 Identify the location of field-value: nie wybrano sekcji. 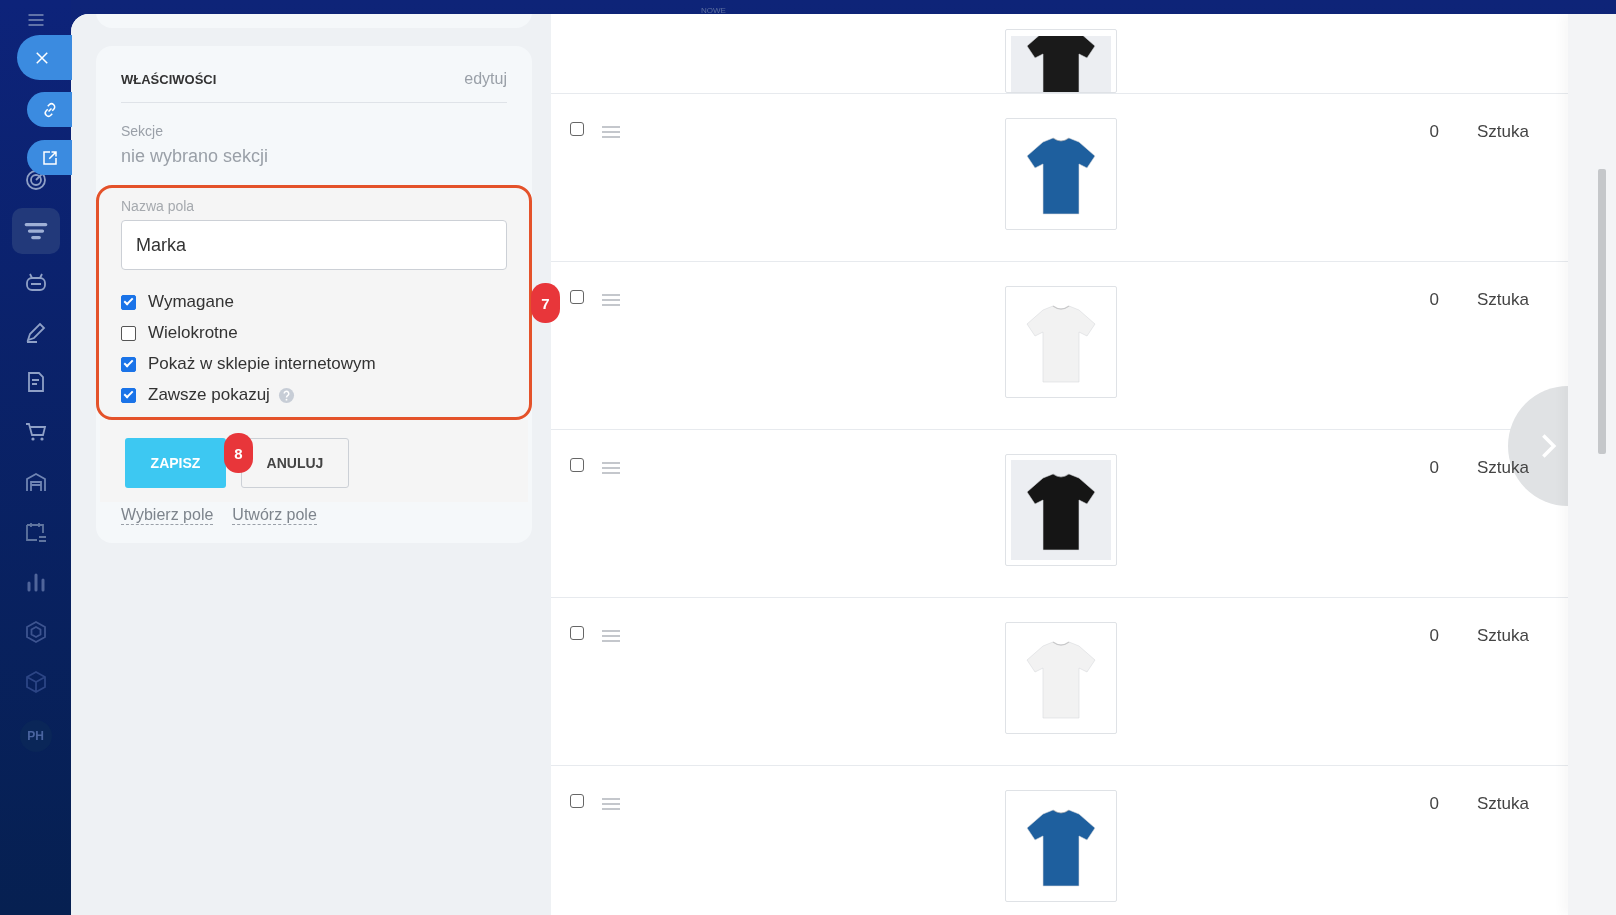
(195, 156).